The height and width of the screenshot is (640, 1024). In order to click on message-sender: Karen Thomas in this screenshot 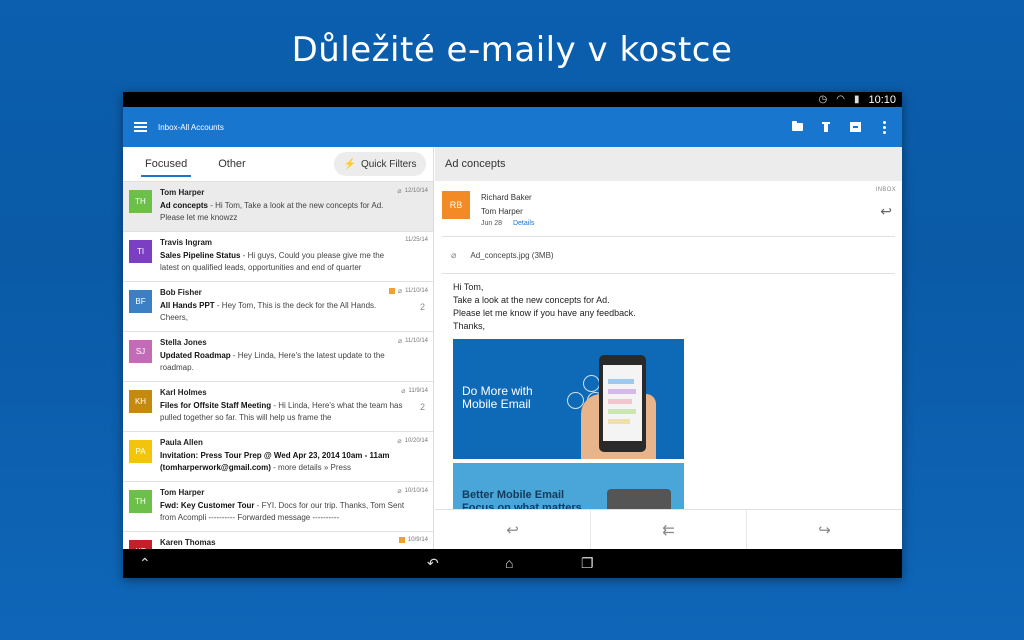, I will do `click(188, 542)`.